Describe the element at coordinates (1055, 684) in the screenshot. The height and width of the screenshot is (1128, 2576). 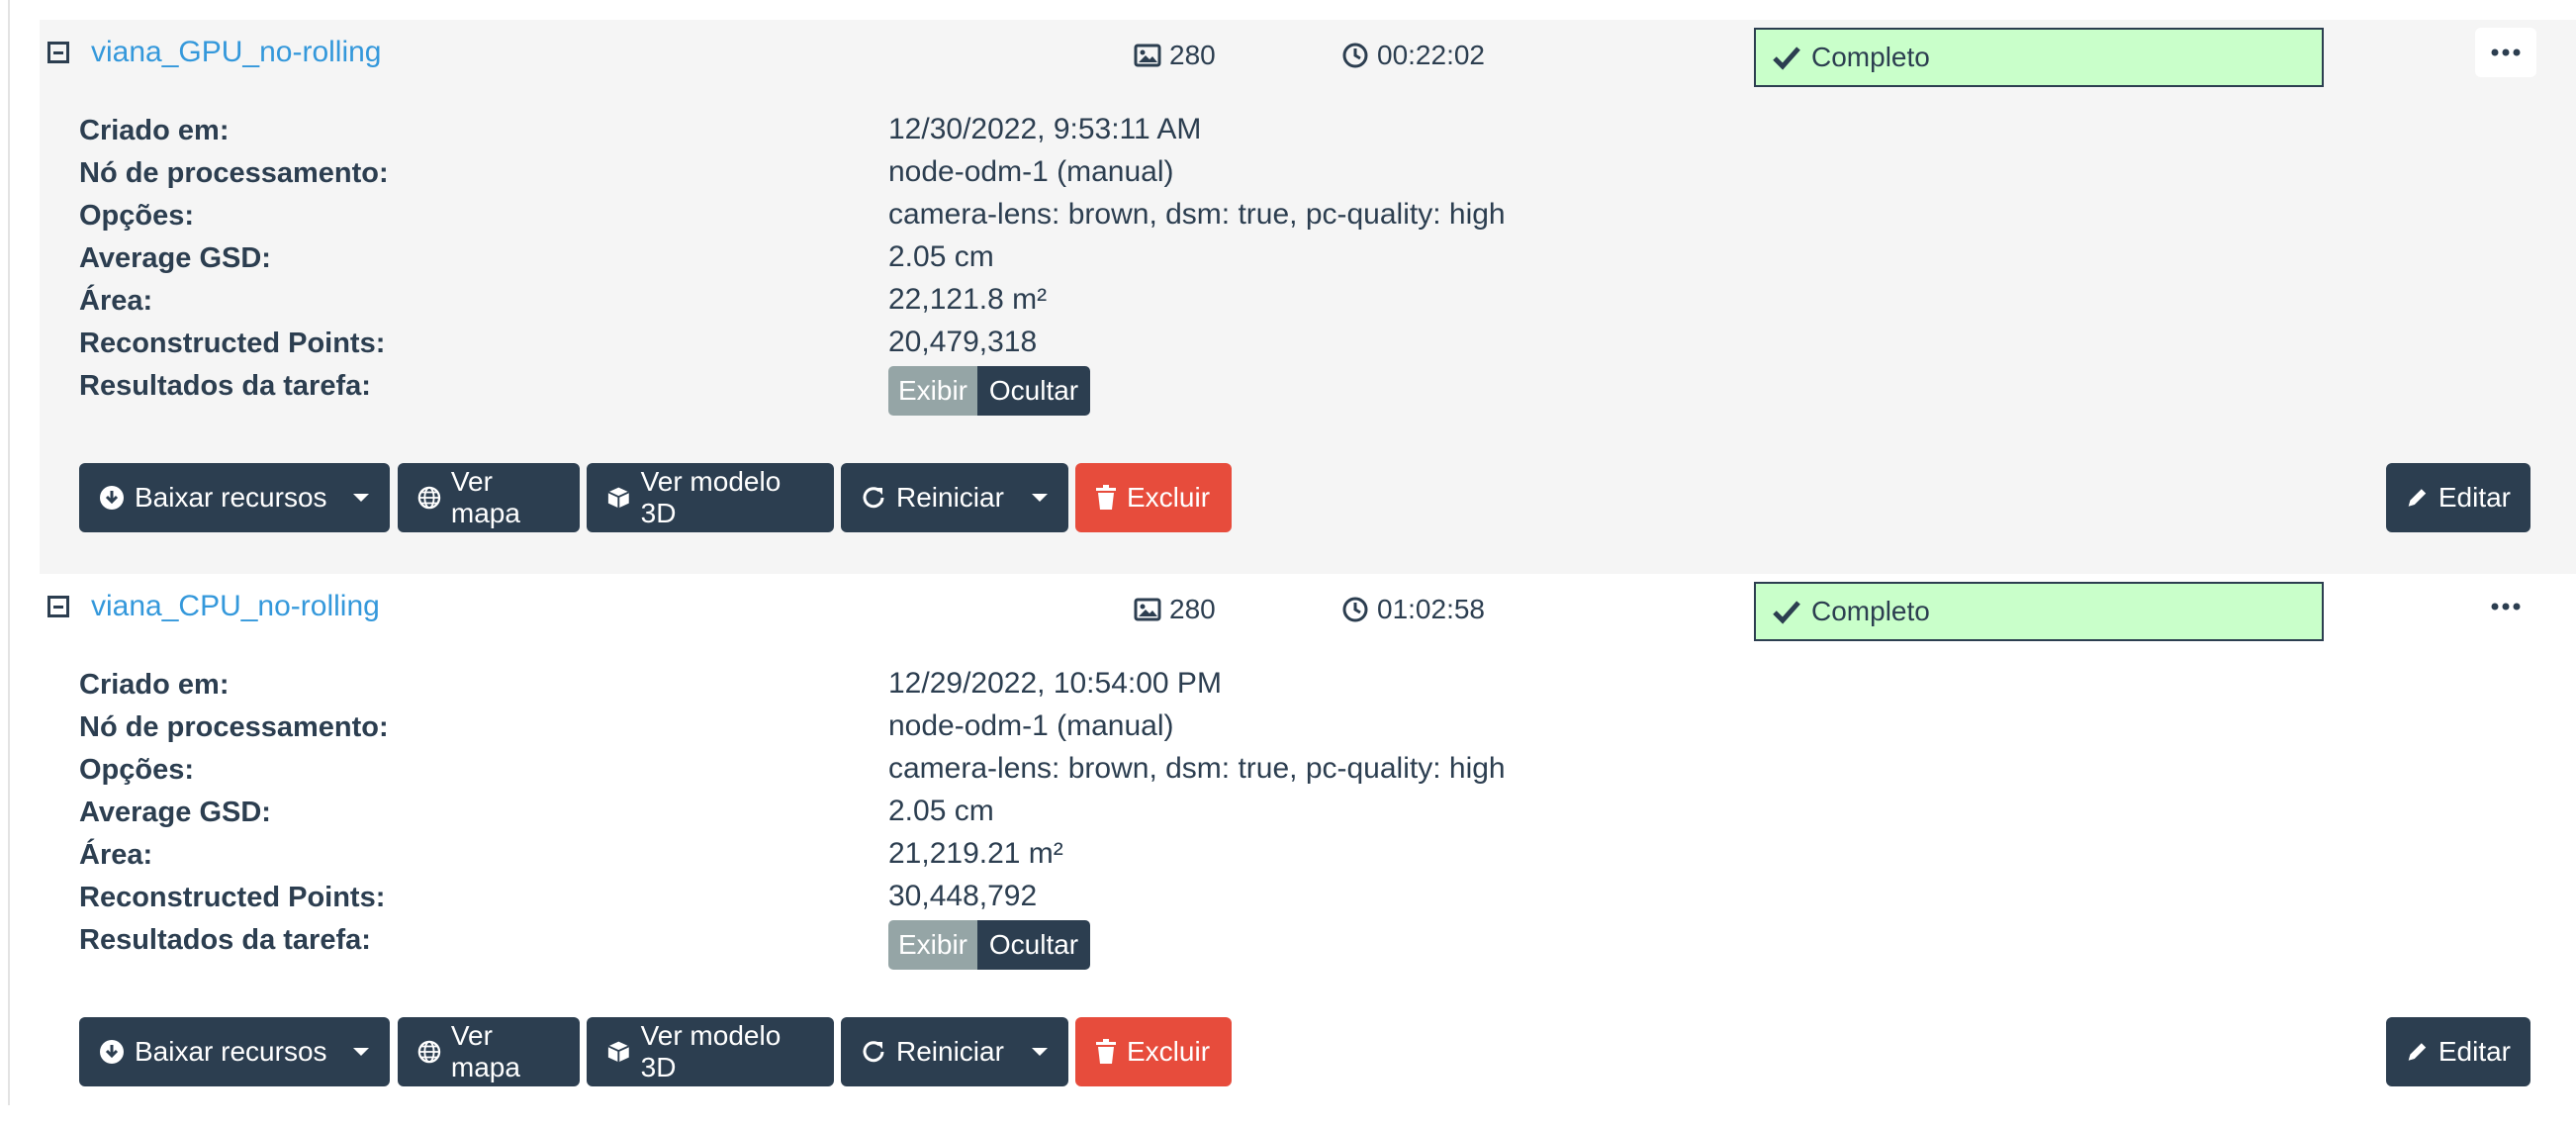
I see `value-created: 12/29/2022, 10:54:00 PM` at that location.